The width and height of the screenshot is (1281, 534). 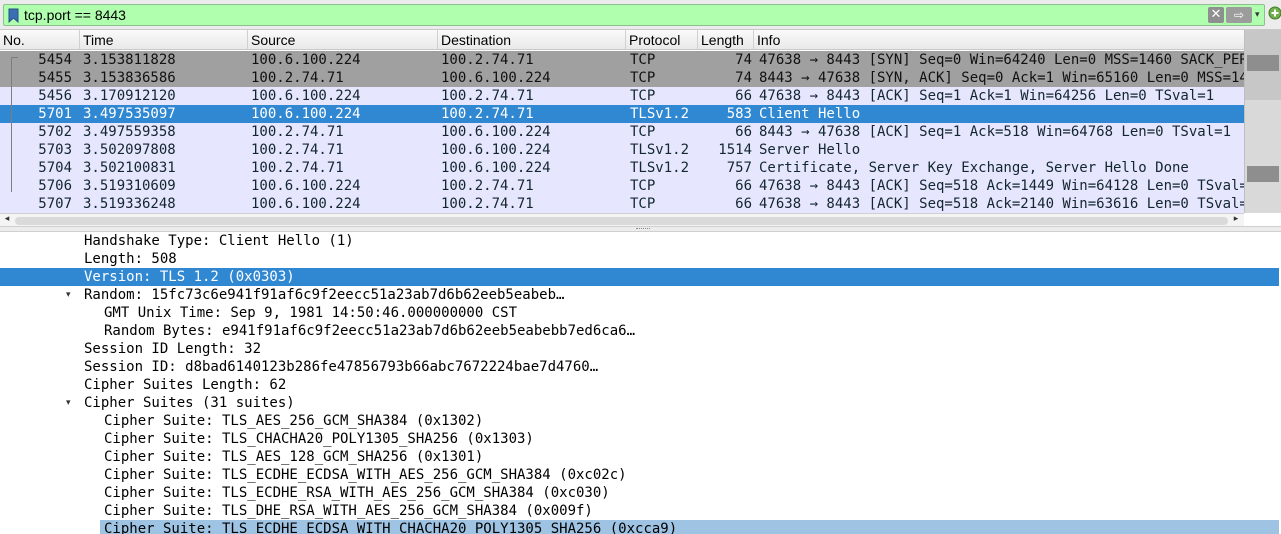 What do you see at coordinates (129, 132) in the screenshot?
I see `cell-time: 3.497559358` at bounding box center [129, 132].